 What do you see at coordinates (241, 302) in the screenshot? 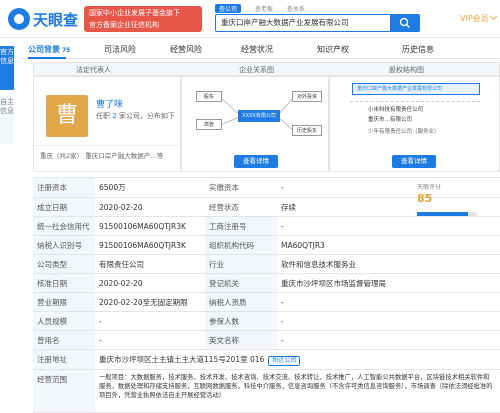
I see `label-taxpayer-qual: 纳税人资质` at bounding box center [241, 302].